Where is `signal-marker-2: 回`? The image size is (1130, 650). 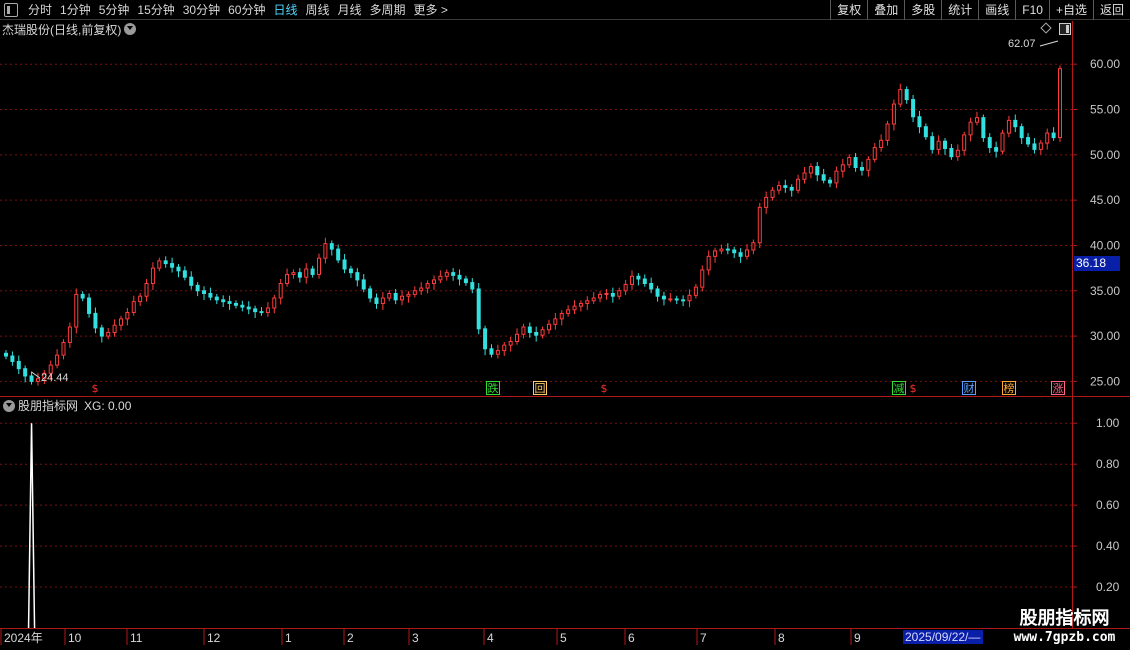 signal-marker-2: 回 is located at coordinates (540, 388).